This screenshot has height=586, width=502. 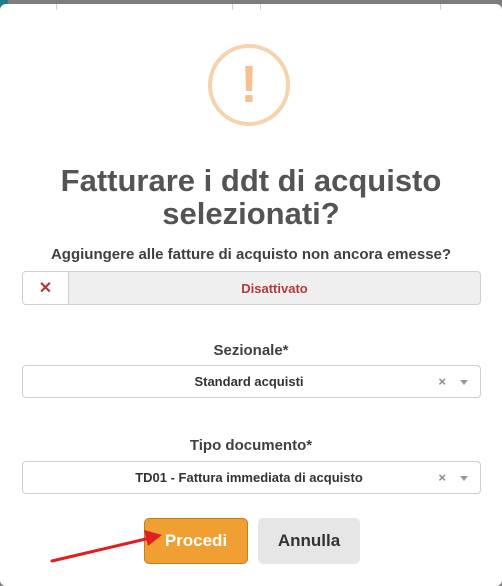 What do you see at coordinates (249, 477) in the screenshot?
I see `tipo-documento-value: TD01 - Fattura immediata di acquisto` at bounding box center [249, 477].